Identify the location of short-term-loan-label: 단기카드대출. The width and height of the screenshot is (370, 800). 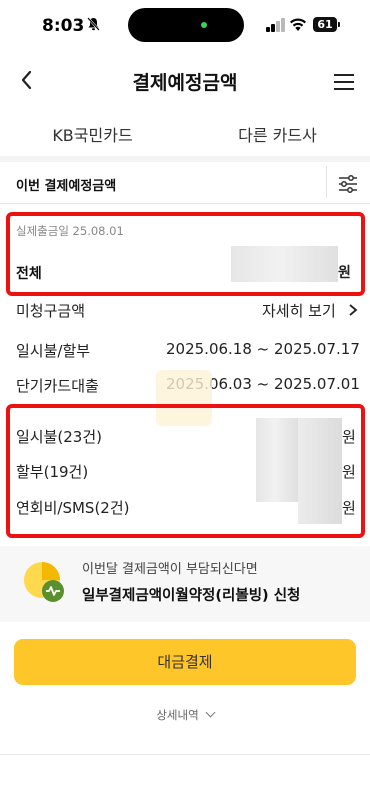
(57, 386).